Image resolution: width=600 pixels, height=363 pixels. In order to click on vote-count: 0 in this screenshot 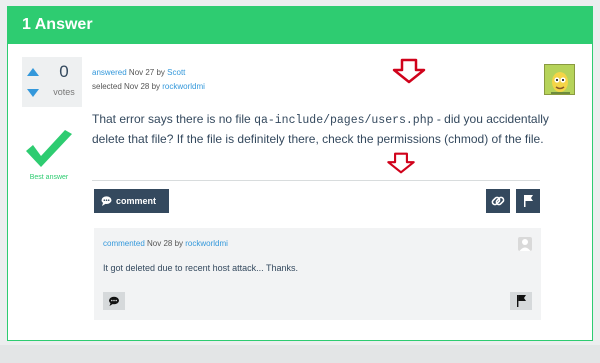, I will do `click(64, 71)`.